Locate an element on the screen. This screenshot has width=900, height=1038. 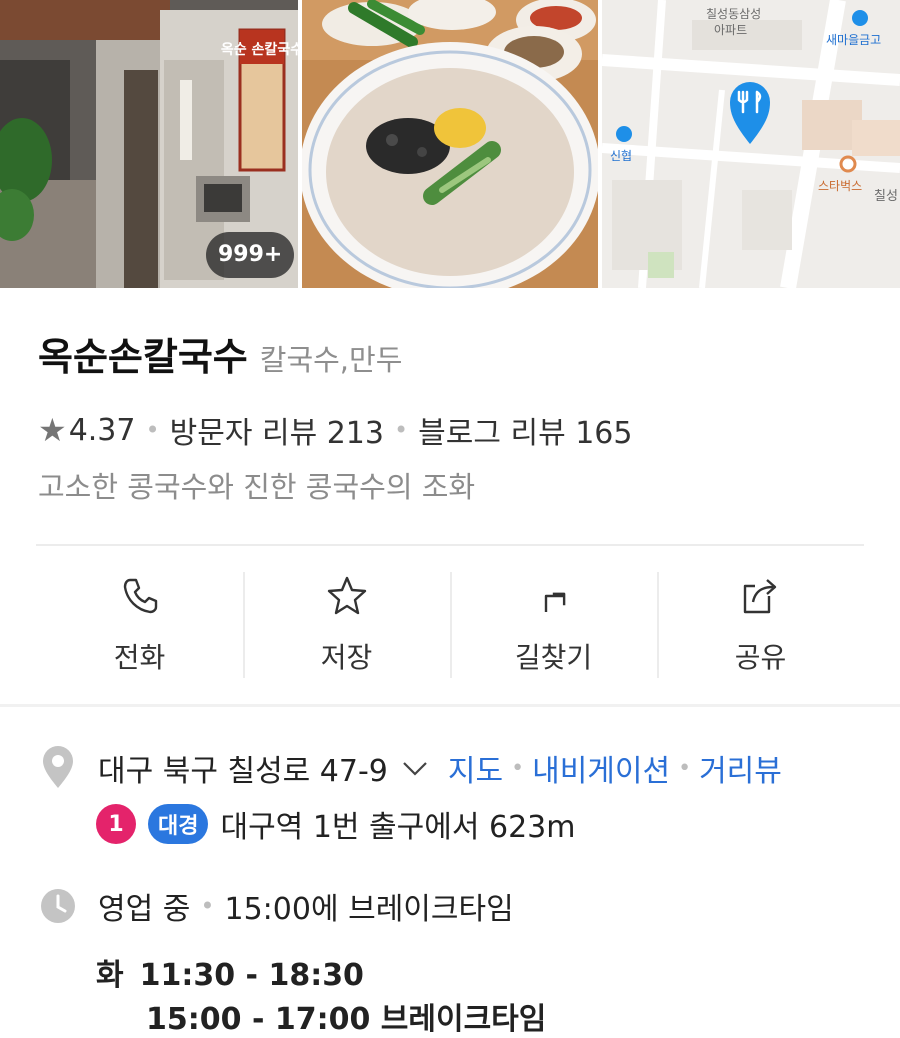
subway-row: 1 대경 대구역 1번 출구에서 623m is located at coordinates (335, 824).